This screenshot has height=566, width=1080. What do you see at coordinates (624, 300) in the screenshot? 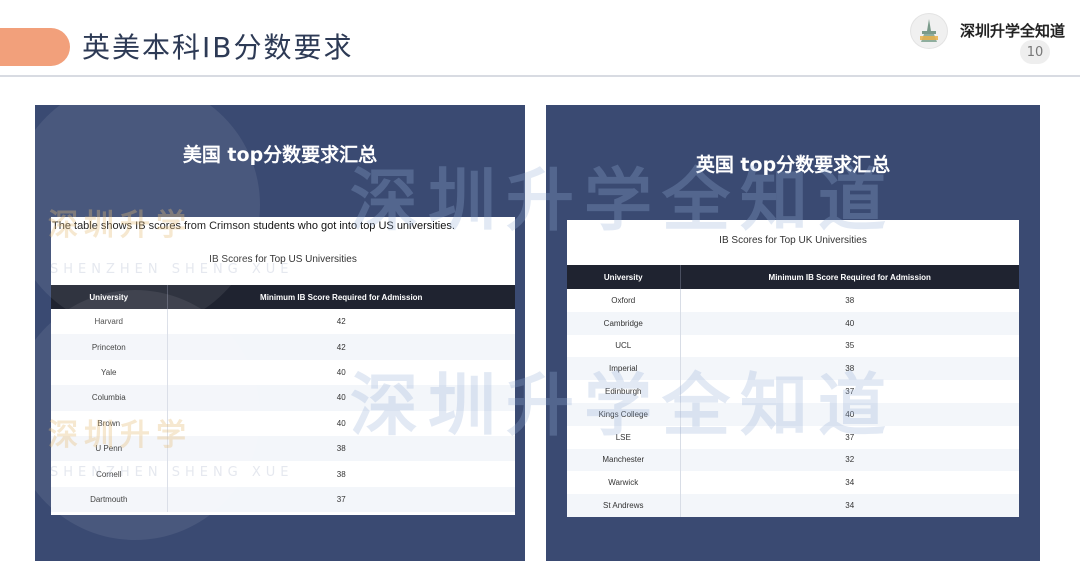
I see `university-cell: Oxford` at bounding box center [624, 300].